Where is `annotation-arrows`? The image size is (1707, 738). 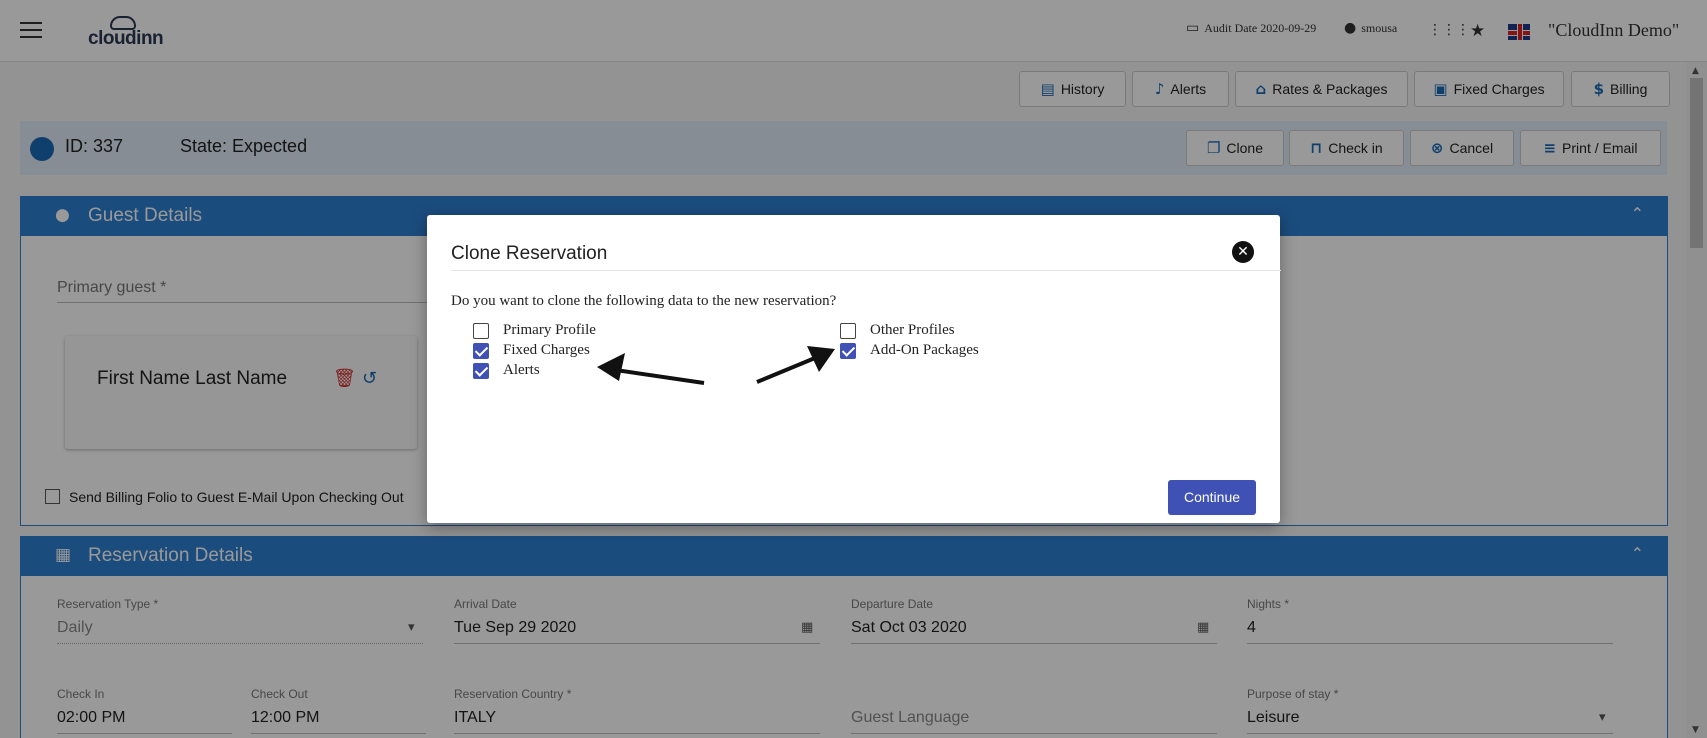 annotation-arrows is located at coordinates (716, 365).